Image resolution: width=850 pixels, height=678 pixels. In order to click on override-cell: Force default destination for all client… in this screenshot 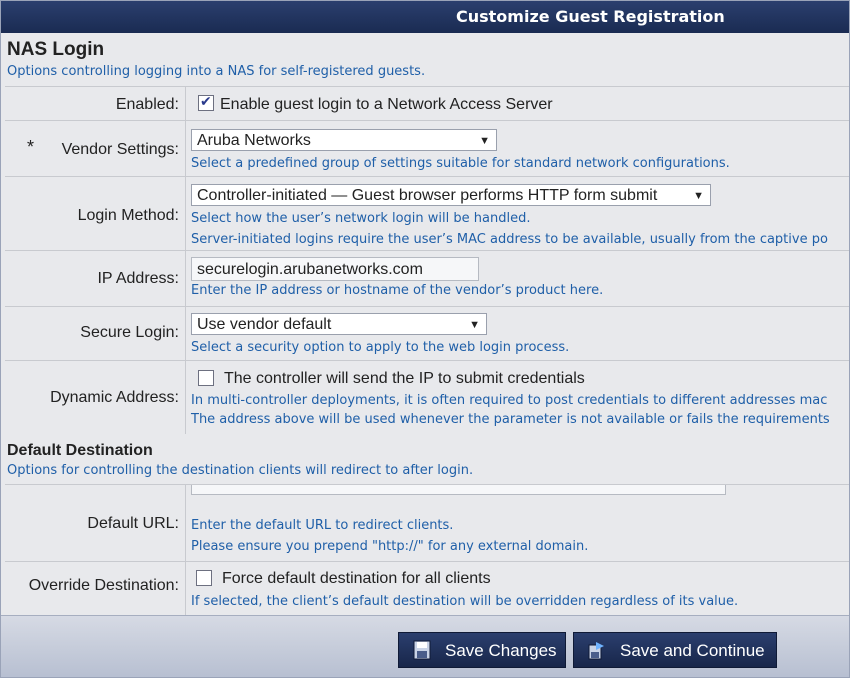, I will do `click(515, 589)`.